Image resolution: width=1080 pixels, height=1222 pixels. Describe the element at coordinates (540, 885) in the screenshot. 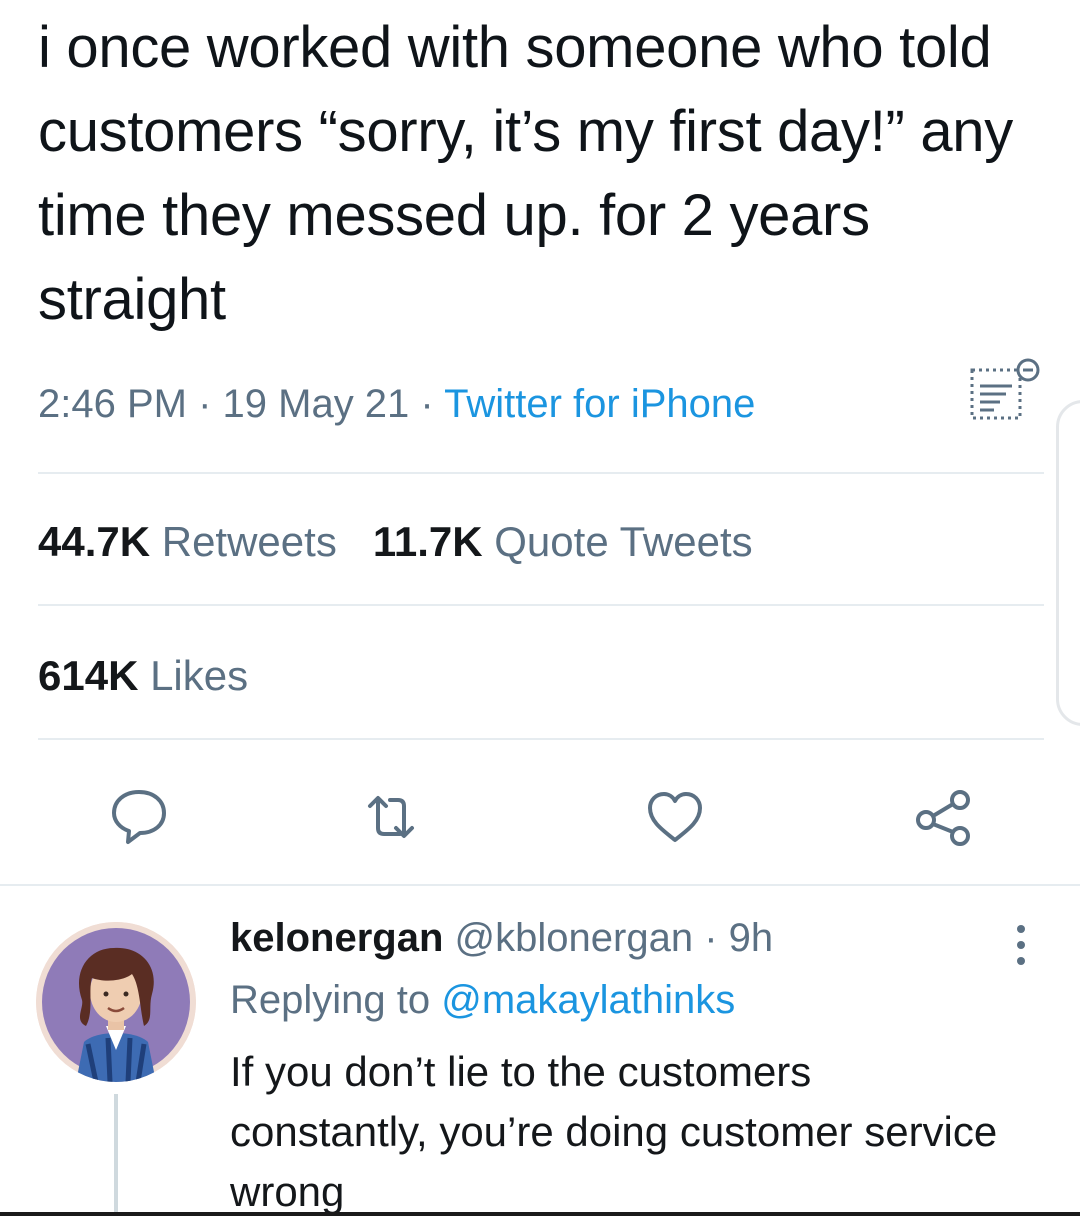

I see `section-divider` at that location.